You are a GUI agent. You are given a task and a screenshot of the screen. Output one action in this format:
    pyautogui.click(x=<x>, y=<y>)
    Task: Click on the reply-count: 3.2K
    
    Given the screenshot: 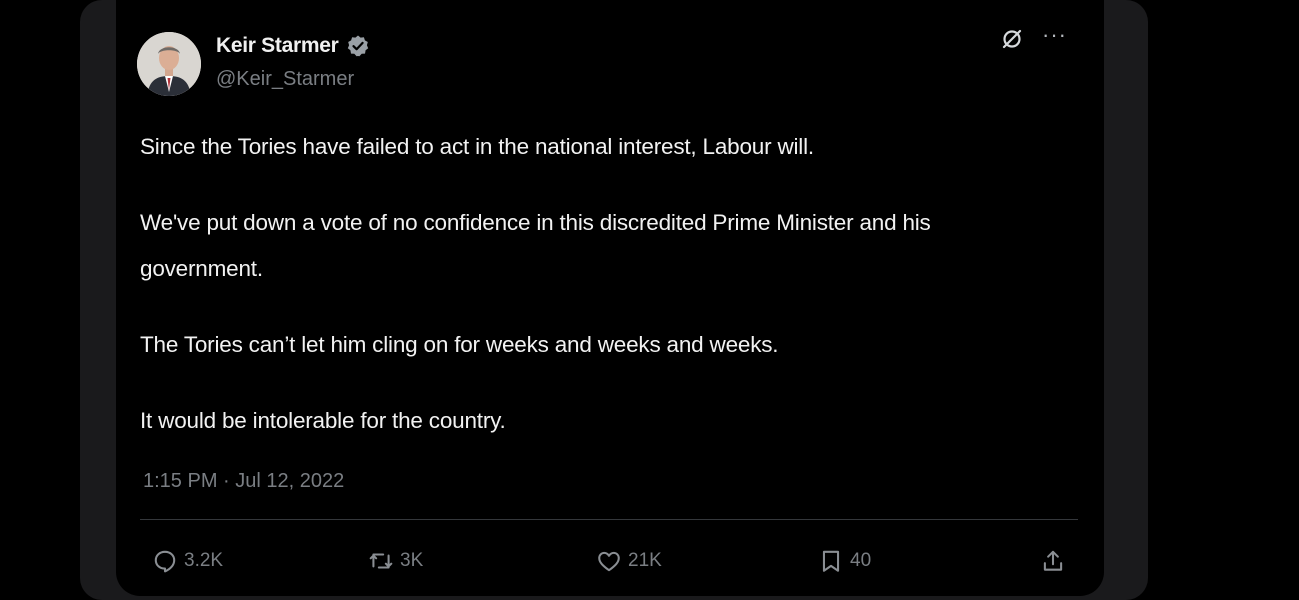 What is the action you would take?
    pyautogui.click(x=204, y=560)
    